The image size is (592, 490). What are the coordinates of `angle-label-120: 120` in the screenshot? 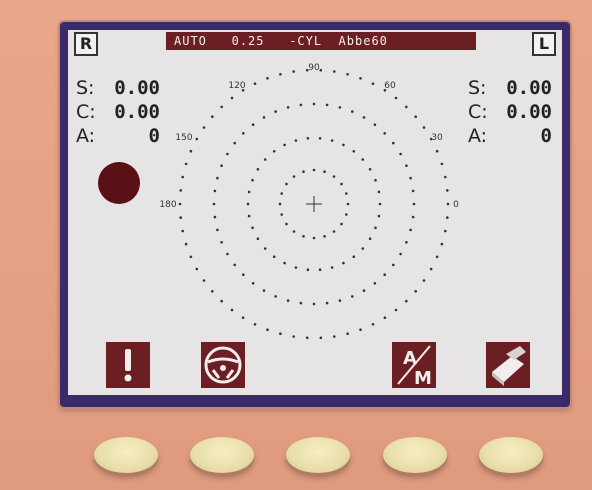 It's located at (236, 86).